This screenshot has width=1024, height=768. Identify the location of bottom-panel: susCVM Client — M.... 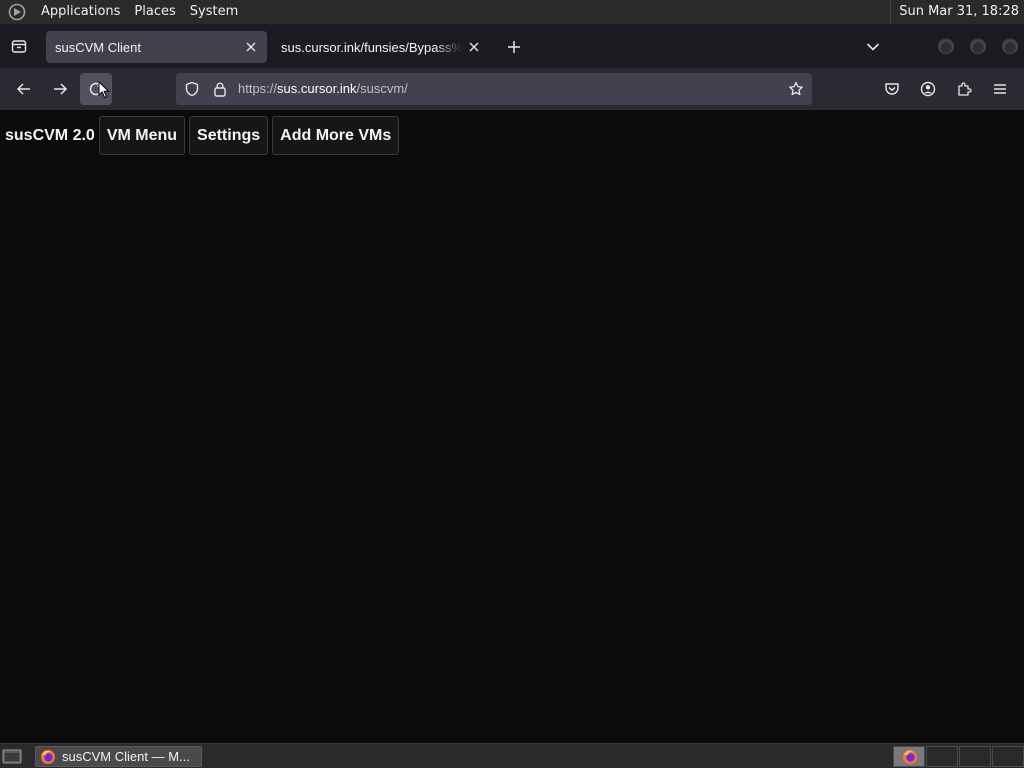
(512, 755).